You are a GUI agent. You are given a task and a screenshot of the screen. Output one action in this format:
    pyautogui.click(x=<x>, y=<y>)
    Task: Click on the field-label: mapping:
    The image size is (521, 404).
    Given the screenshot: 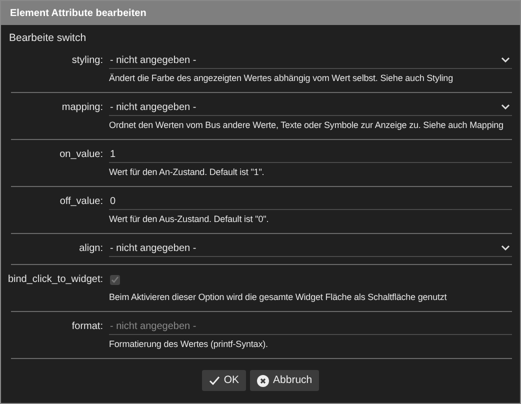 What is the action you would take?
    pyautogui.click(x=82, y=108)
    